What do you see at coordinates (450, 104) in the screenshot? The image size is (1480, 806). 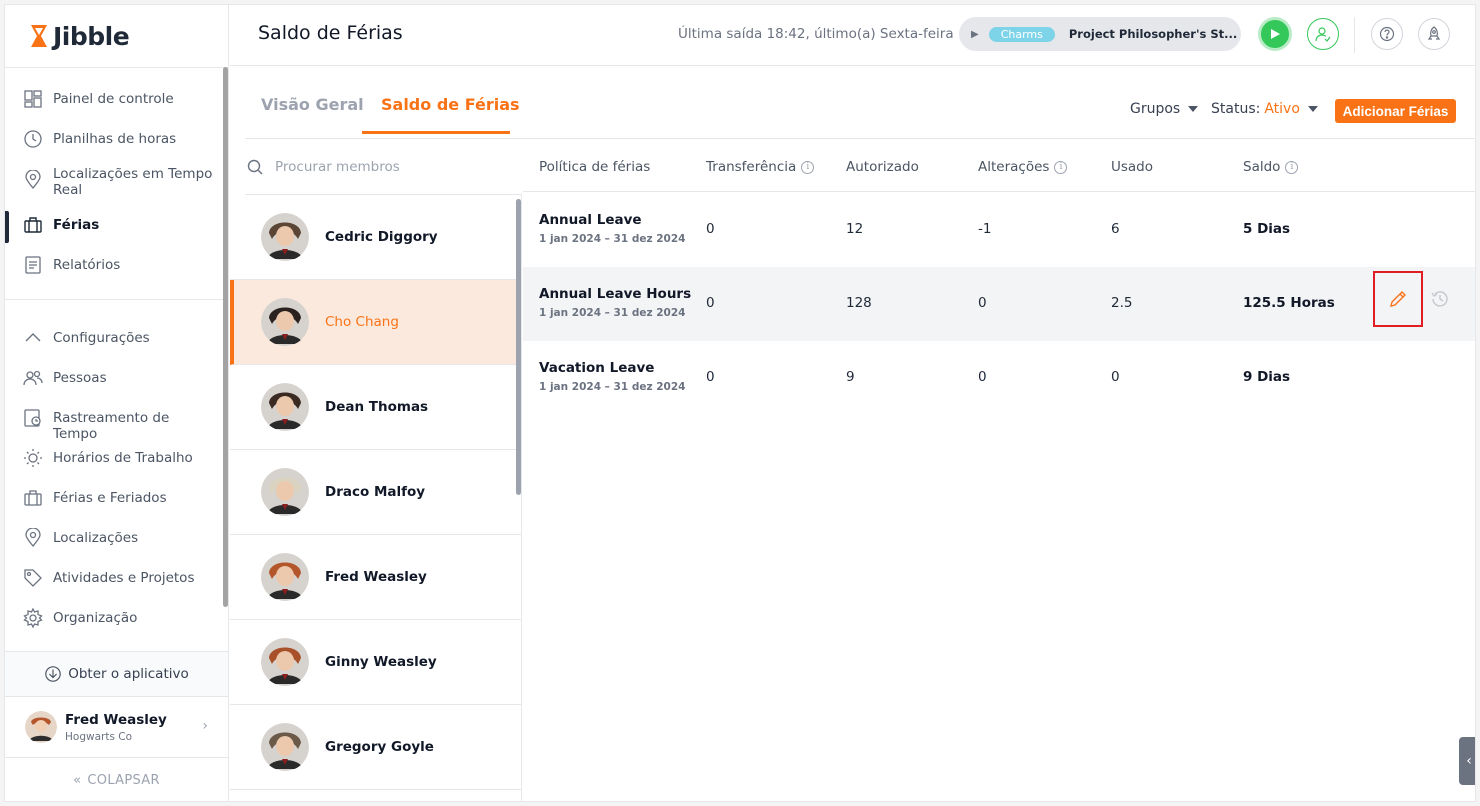 I see `tab-leave-balance: Saldo de Férias` at bounding box center [450, 104].